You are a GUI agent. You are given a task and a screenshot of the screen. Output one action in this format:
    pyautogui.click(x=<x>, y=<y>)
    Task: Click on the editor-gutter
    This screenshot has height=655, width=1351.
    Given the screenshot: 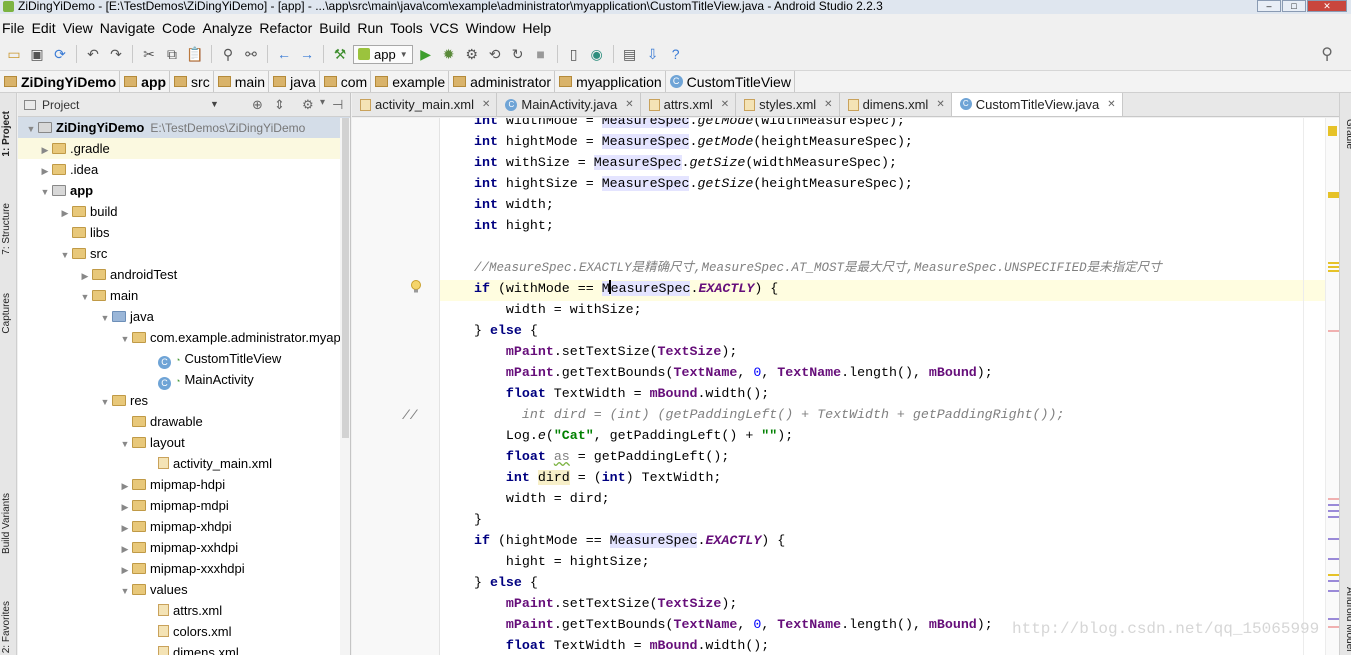 What is the action you would take?
    pyautogui.click(x=396, y=386)
    